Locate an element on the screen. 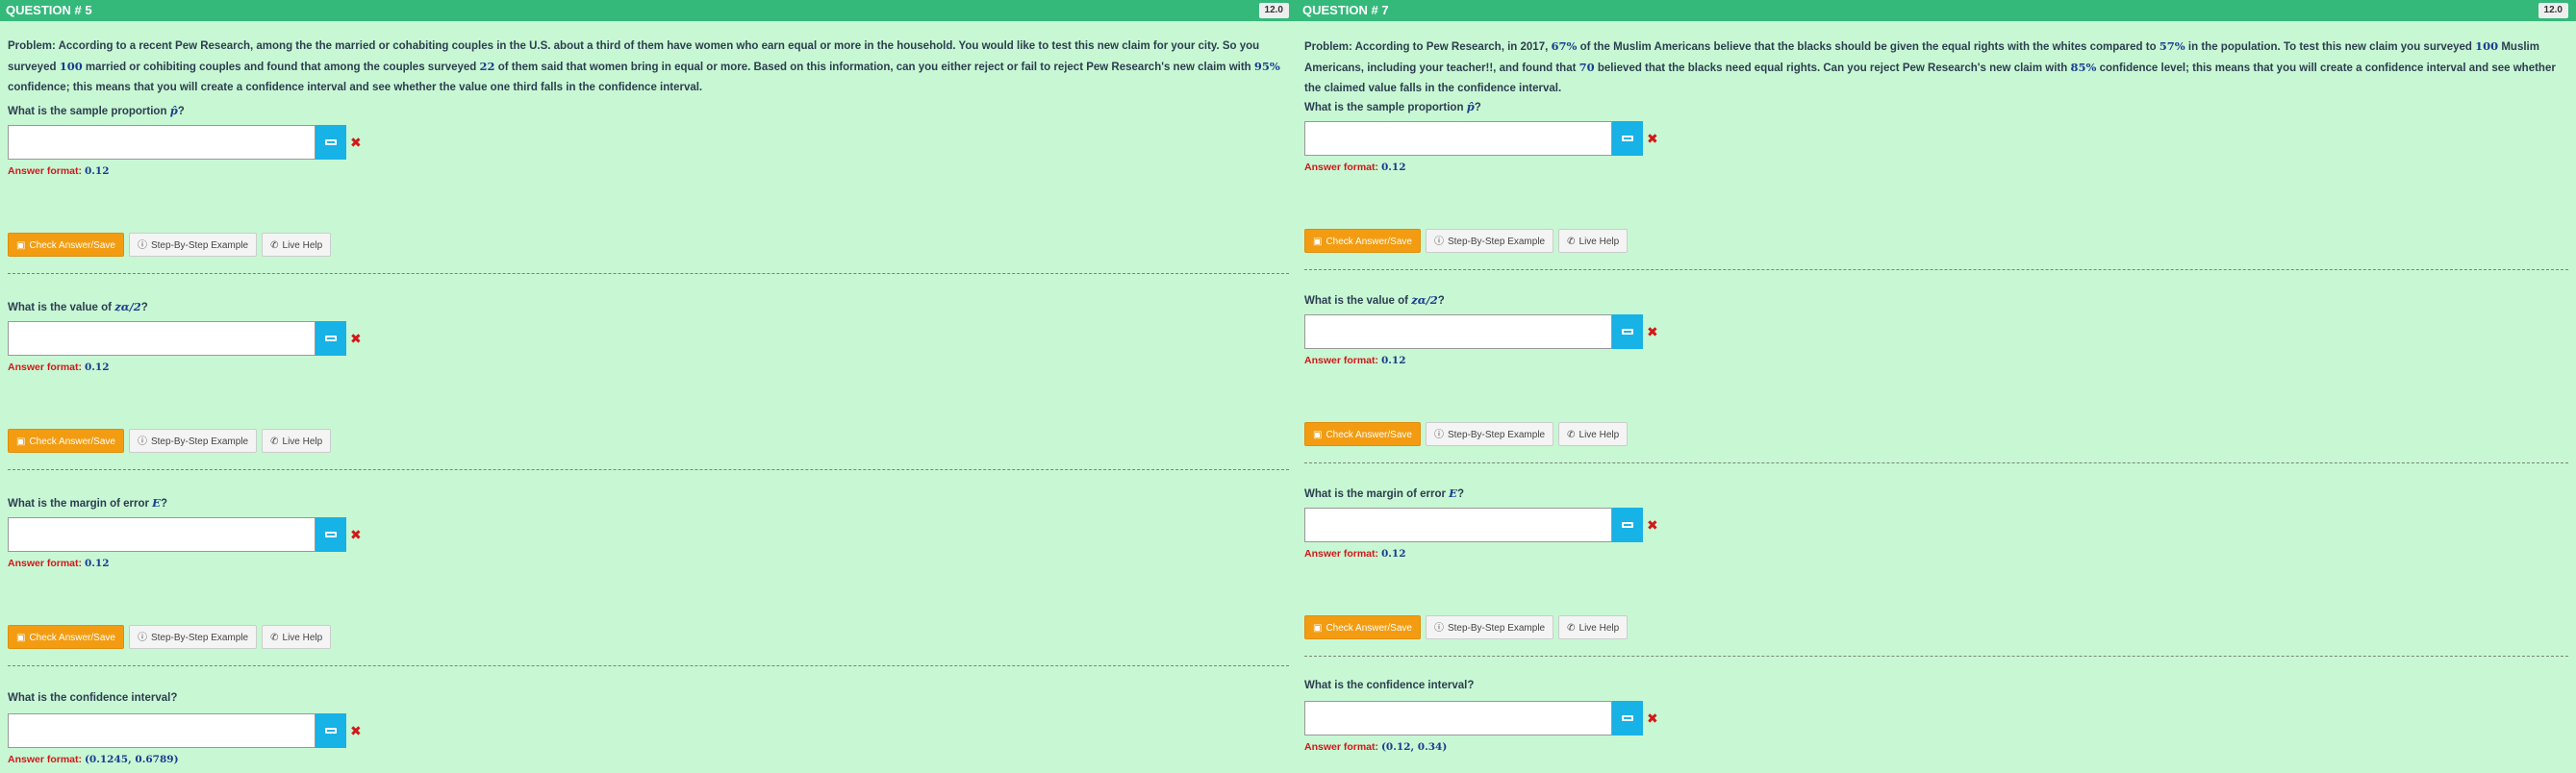 This screenshot has height=773, width=2576. label-text: What is the margin of error is located at coordinates (1377, 494).